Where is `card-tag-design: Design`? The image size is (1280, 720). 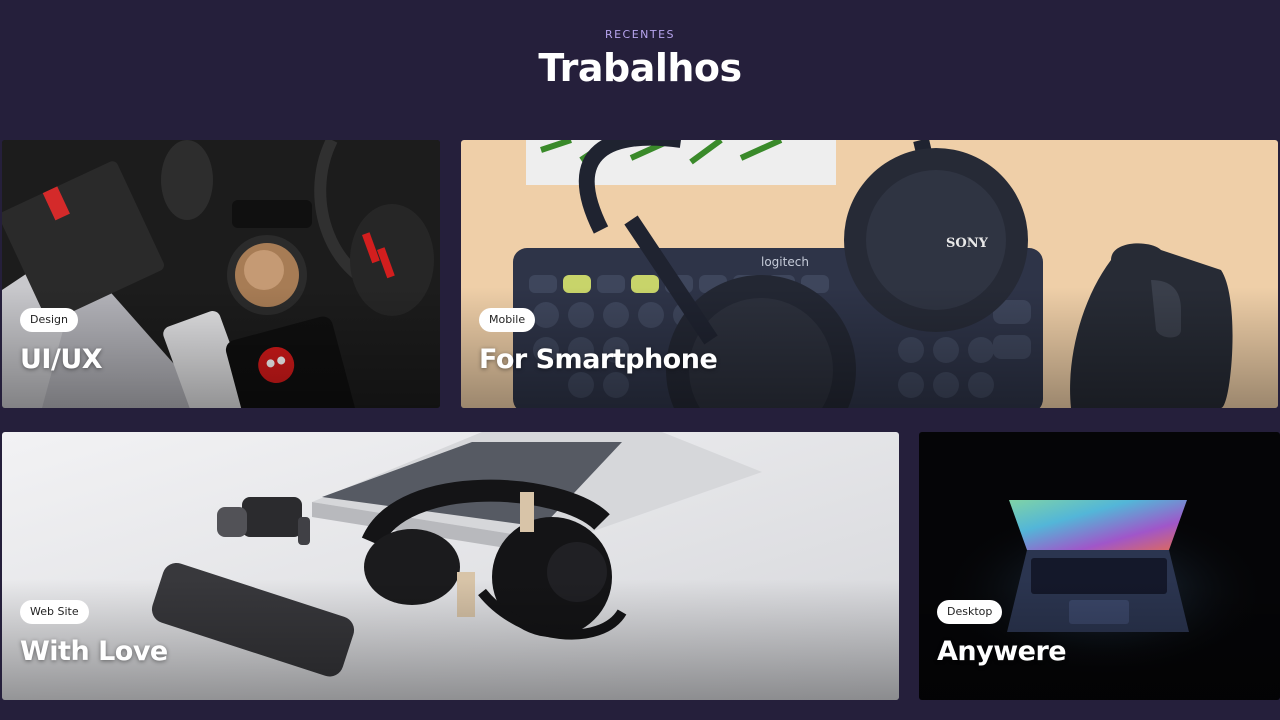 card-tag-design: Design is located at coordinates (49, 320).